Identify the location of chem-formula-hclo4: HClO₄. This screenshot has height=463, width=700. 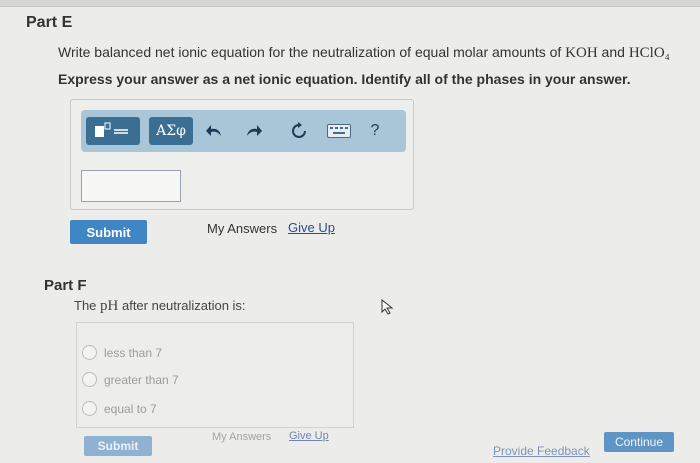
(649, 53).